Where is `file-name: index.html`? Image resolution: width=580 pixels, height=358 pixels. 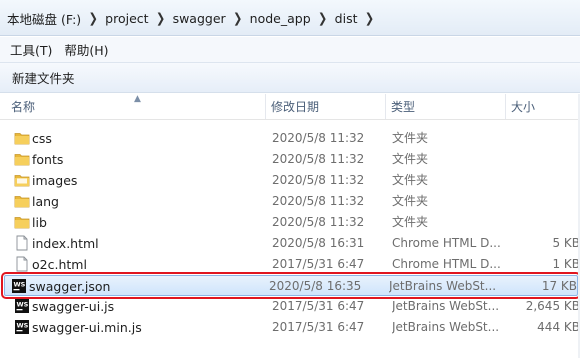
file-name: index.html is located at coordinates (65, 243).